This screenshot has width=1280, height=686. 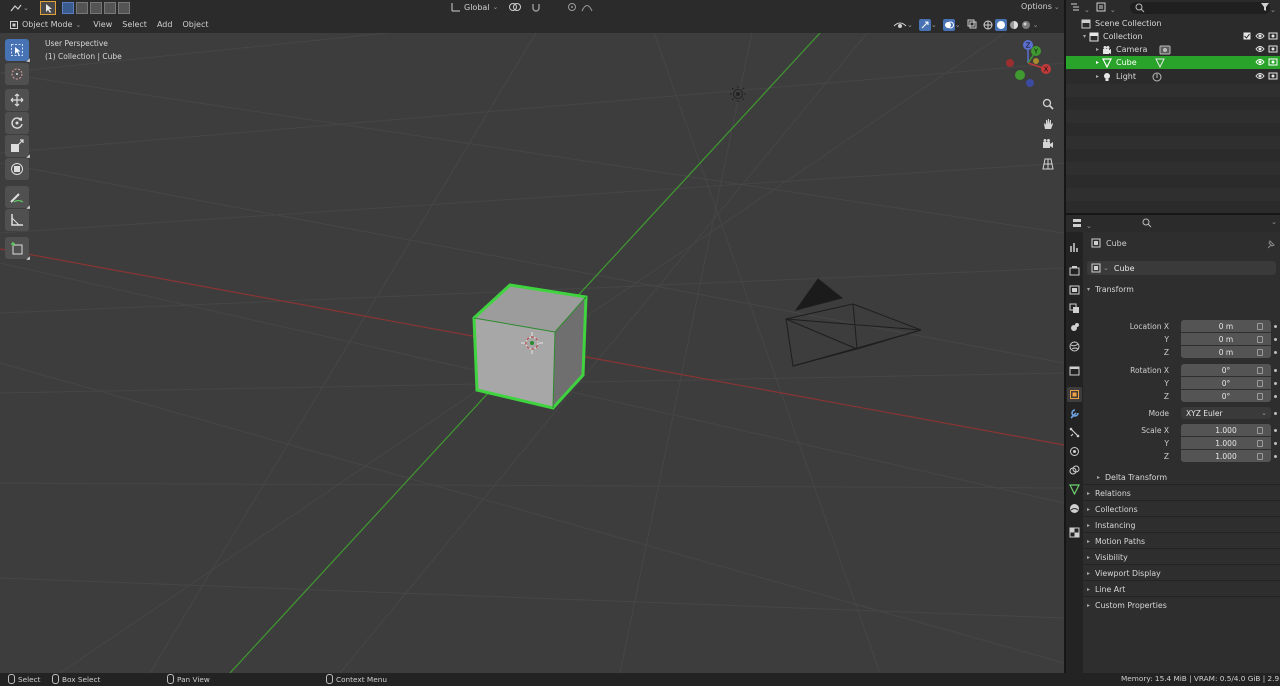 I want to click on proportional-edit-button, so click(x=572, y=8).